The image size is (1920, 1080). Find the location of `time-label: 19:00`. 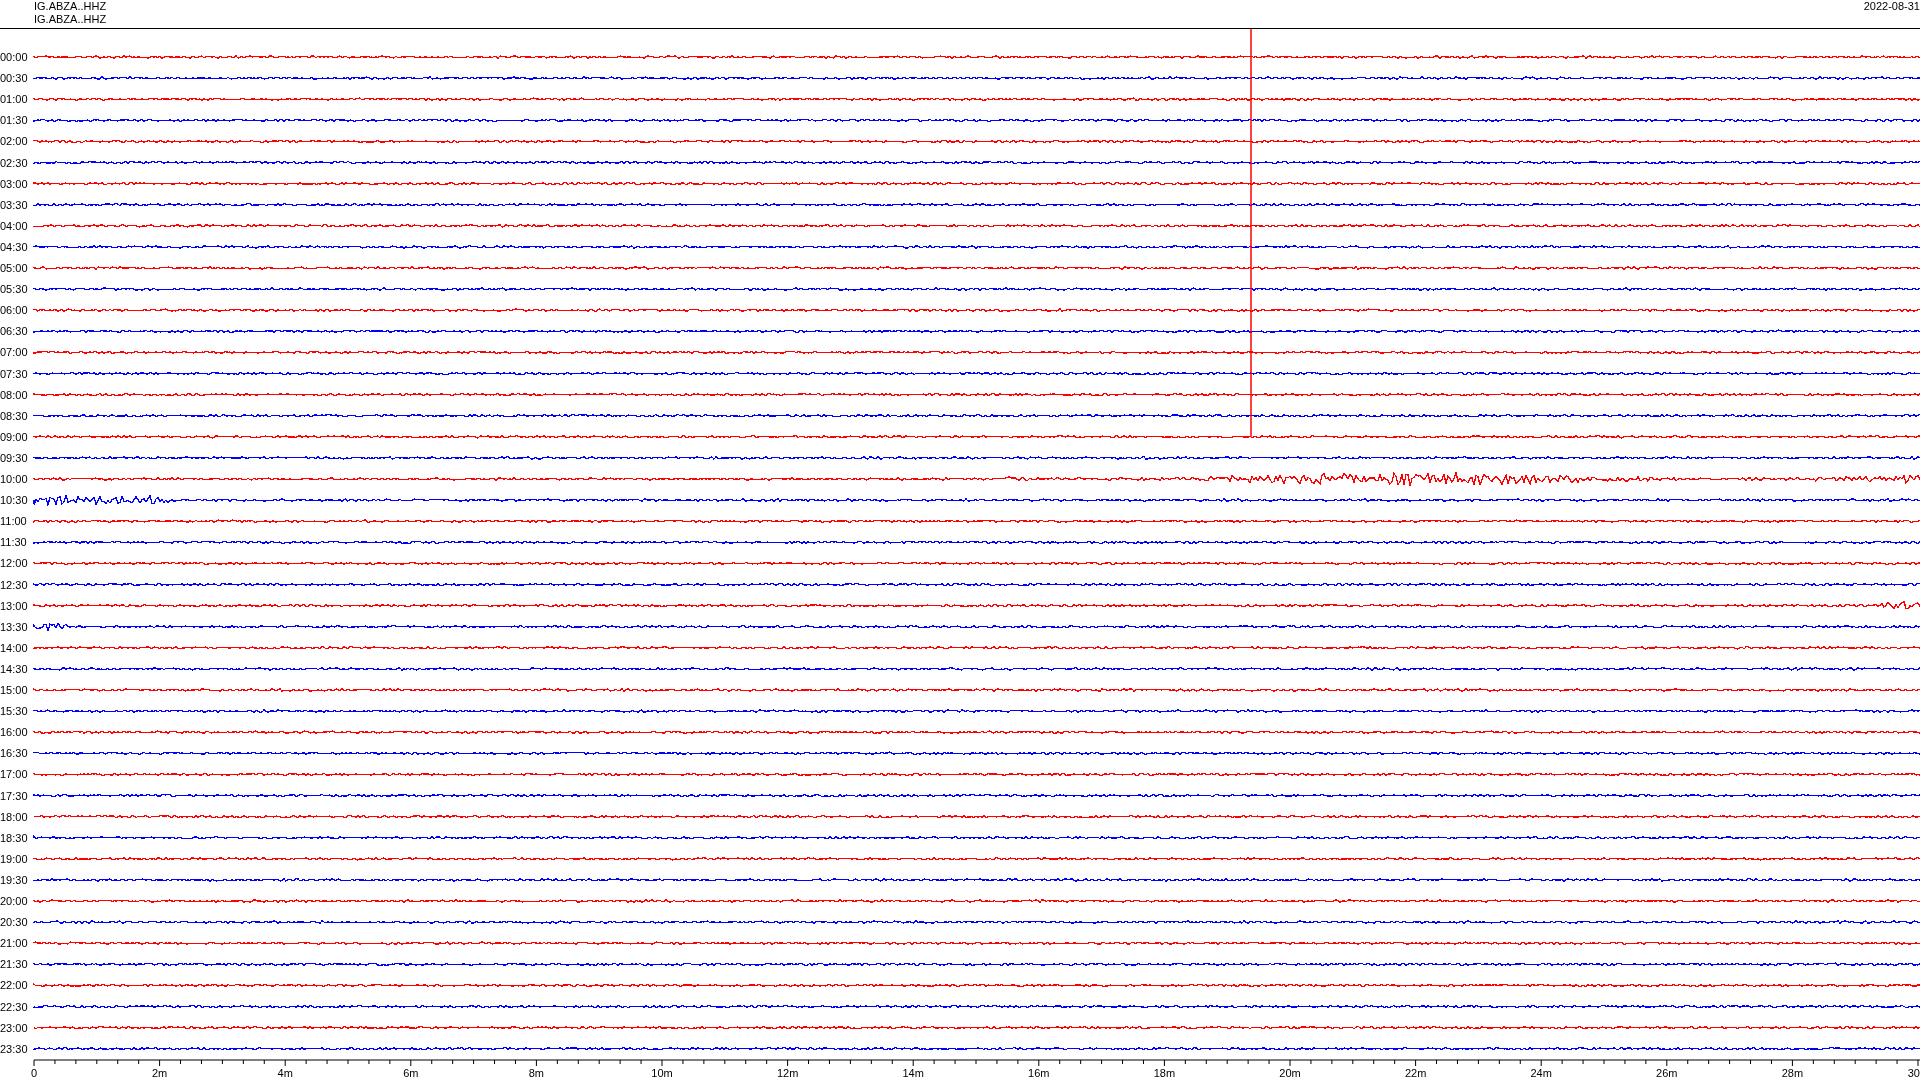

time-label: 19:00 is located at coordinates (14, 858).